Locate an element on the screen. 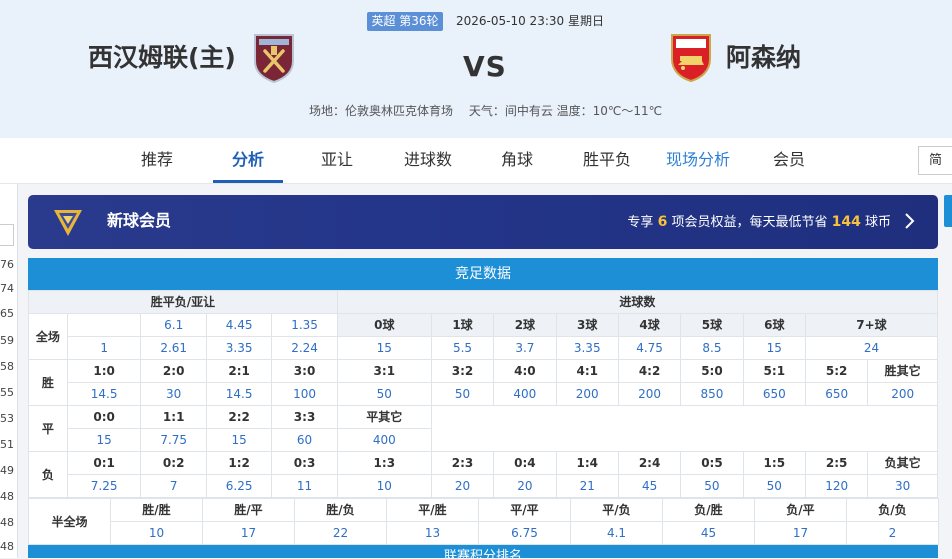 The height and width of the screenshot is (559, 952). handicap-odds-cell: 2.61 is located at coordinates (173, 348).